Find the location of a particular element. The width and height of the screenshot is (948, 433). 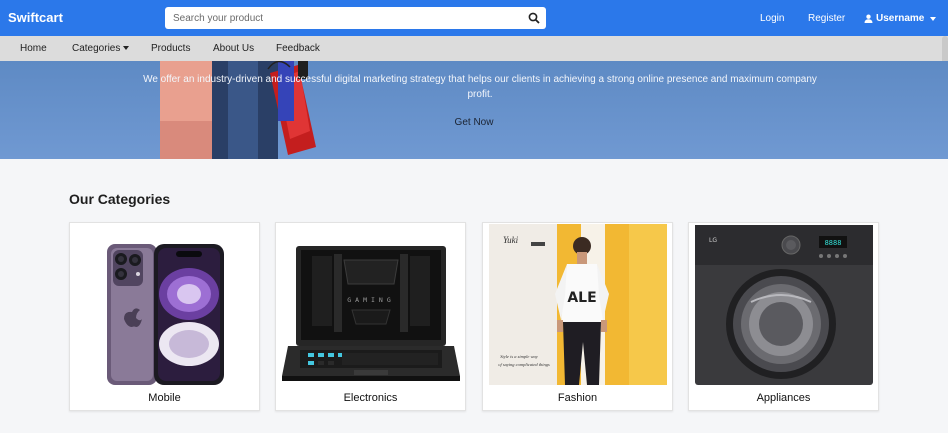

login-link: Login is located at coordinates (772, 18).